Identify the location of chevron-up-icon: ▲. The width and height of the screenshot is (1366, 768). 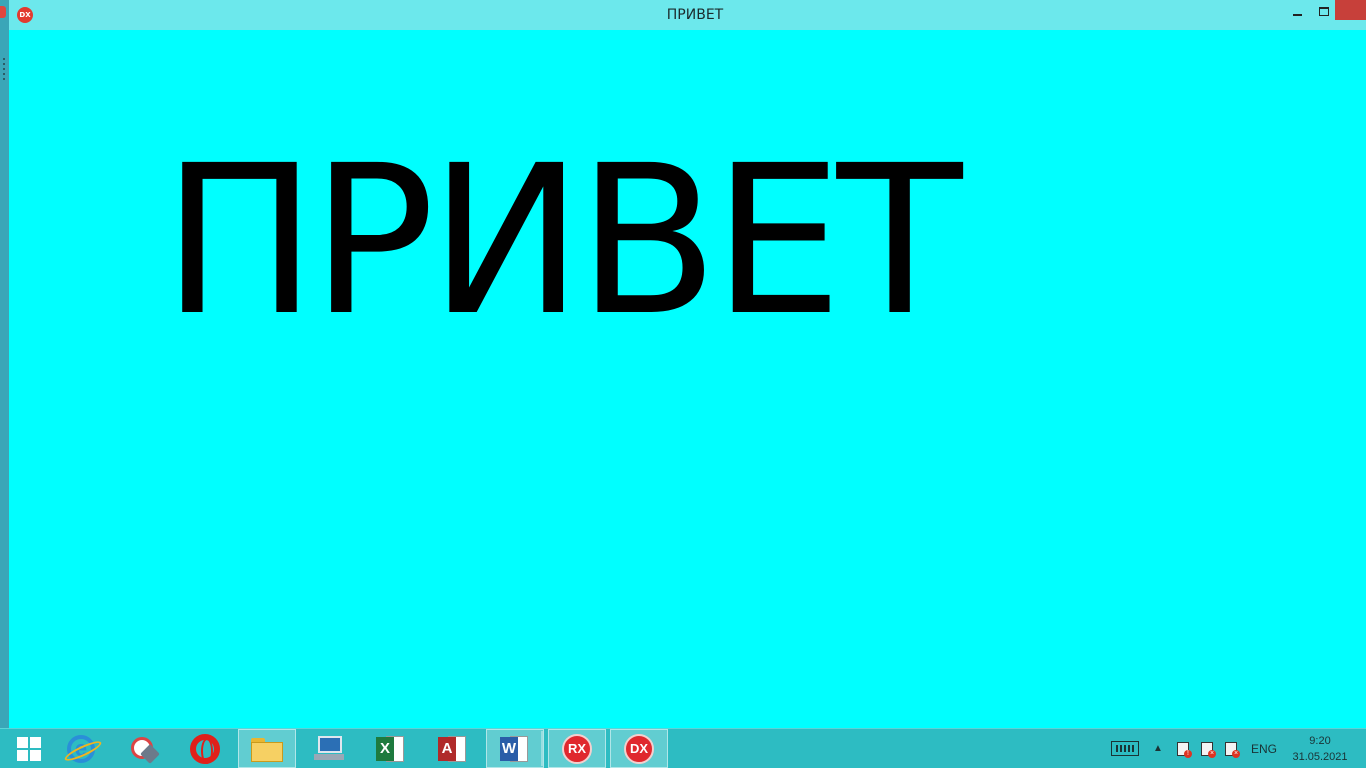
(1158, 748).